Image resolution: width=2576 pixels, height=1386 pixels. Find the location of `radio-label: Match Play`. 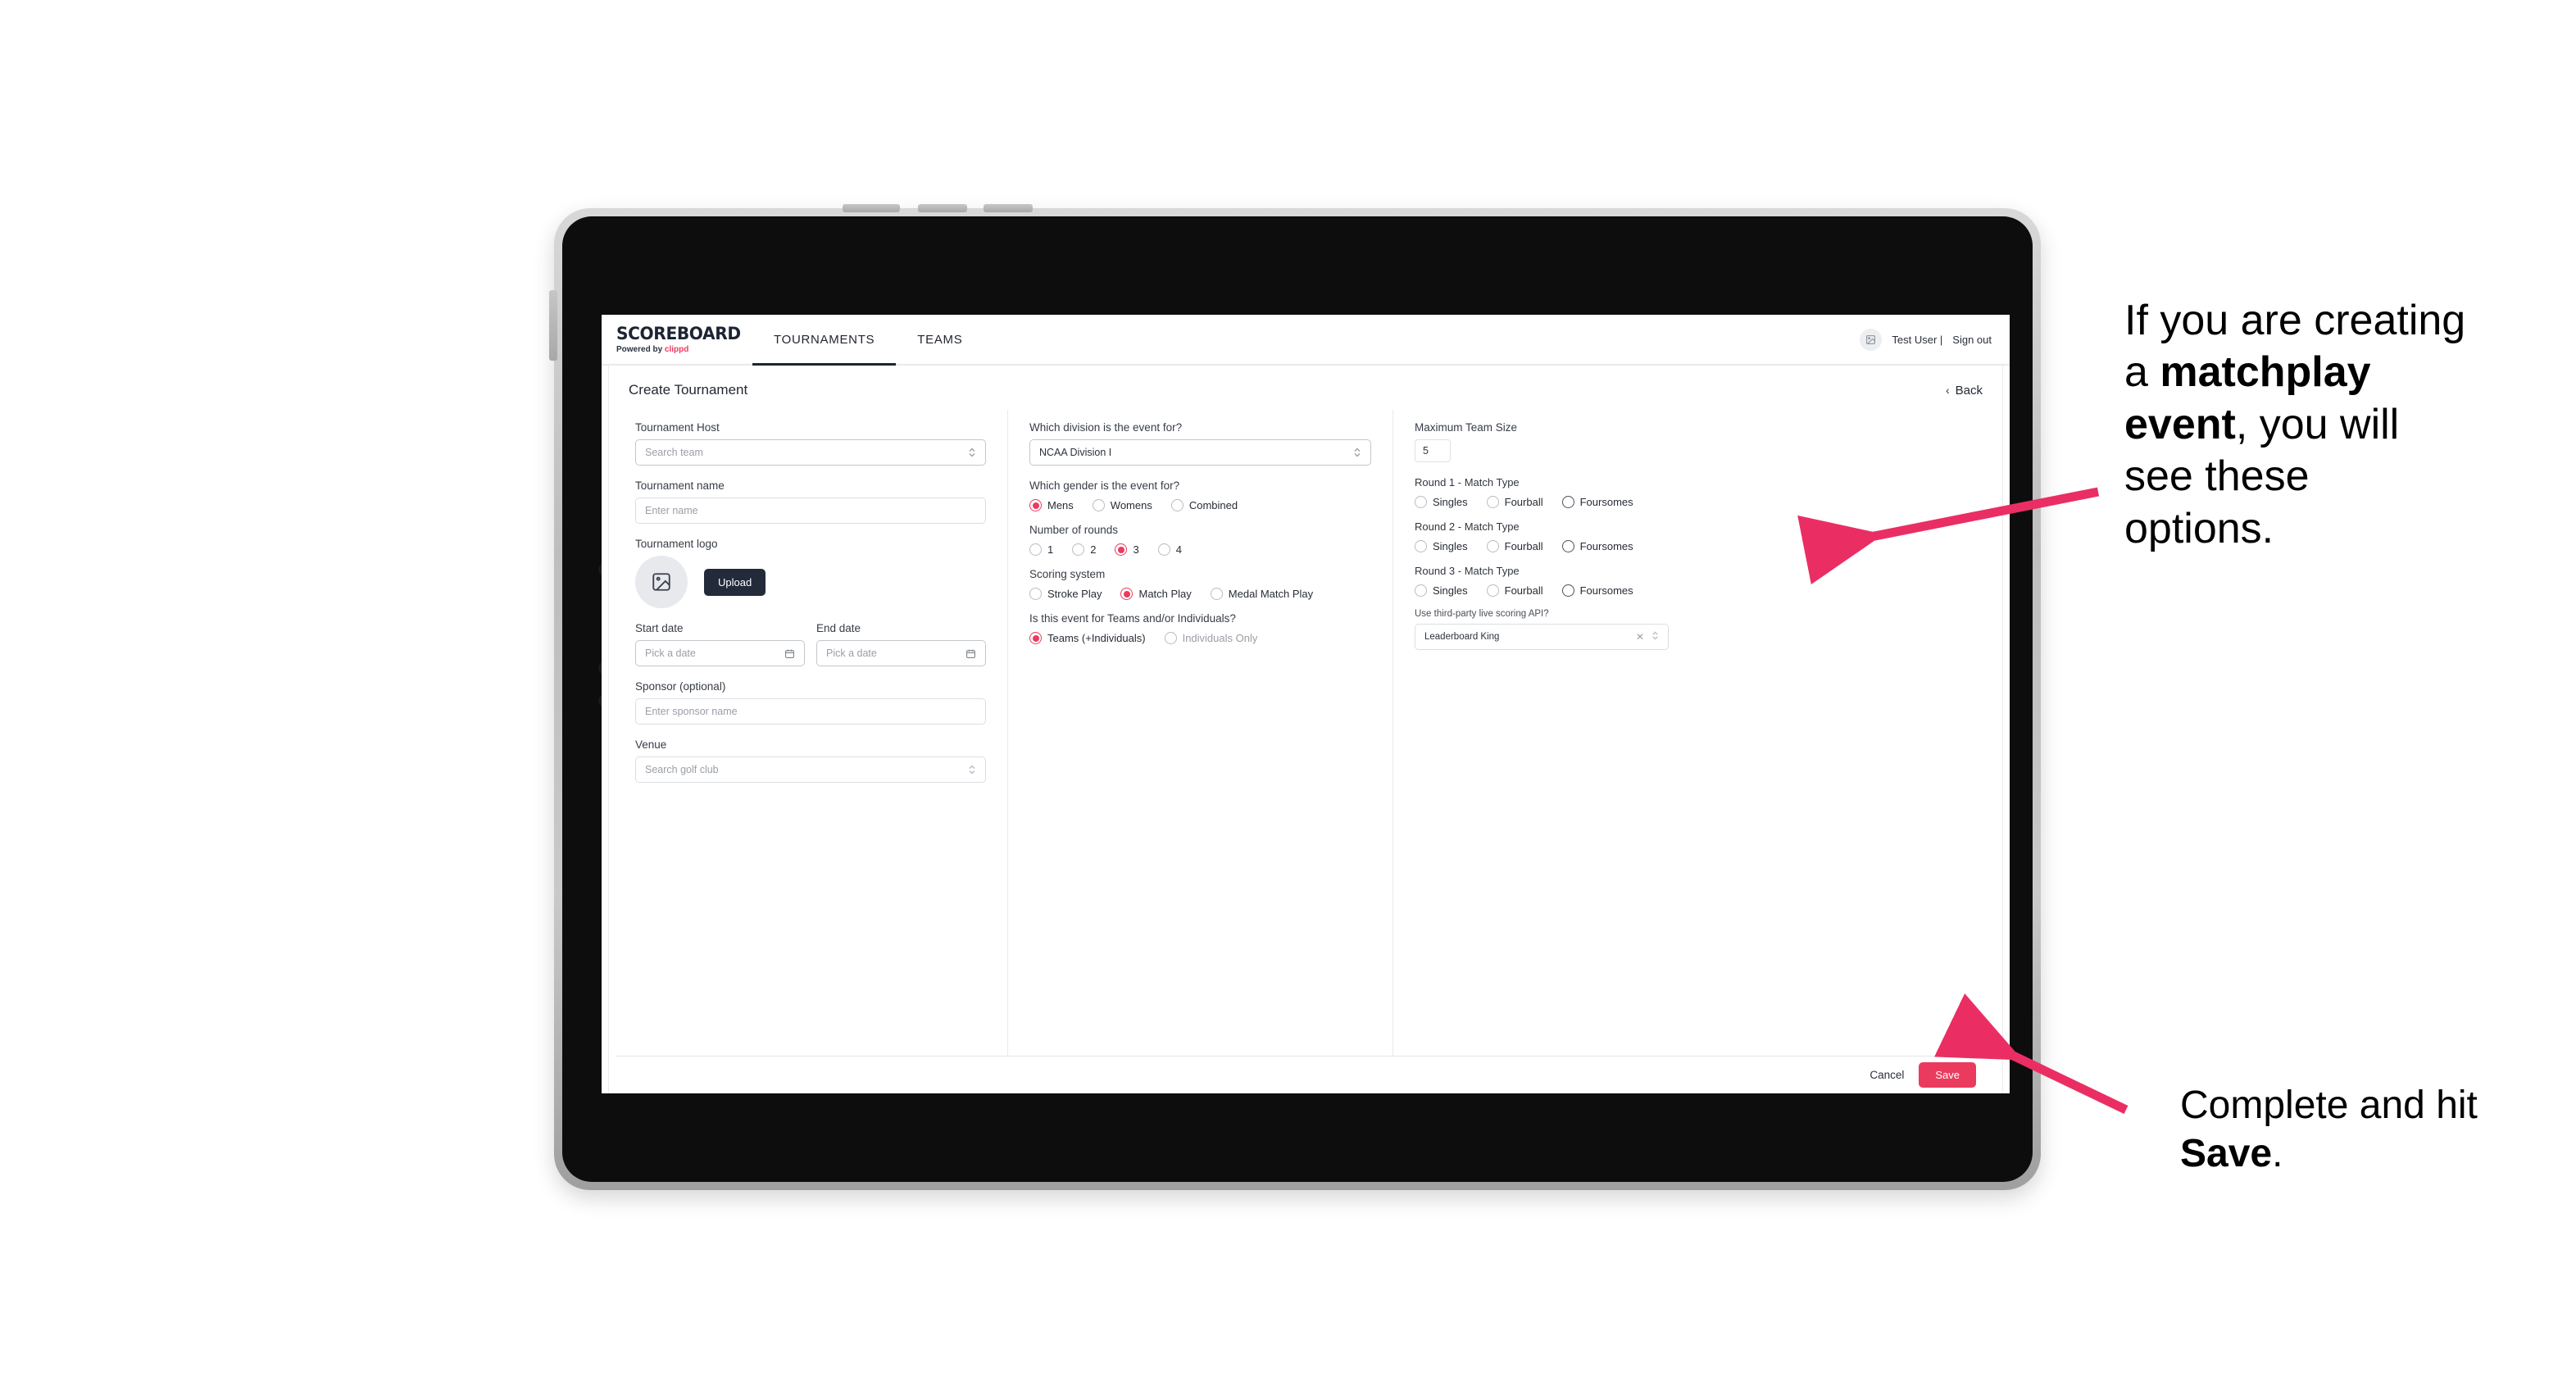

radio-label: Match Play is located at coordinates (1165, 594).